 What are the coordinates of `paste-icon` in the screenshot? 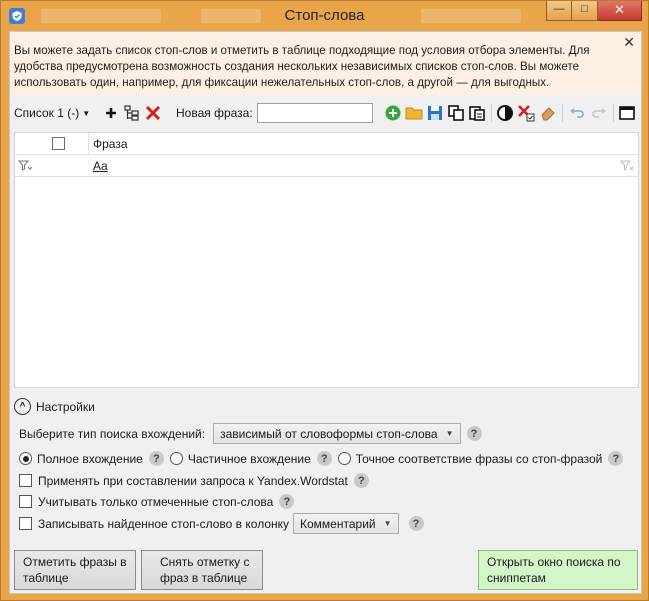 It's located at (477, 113).